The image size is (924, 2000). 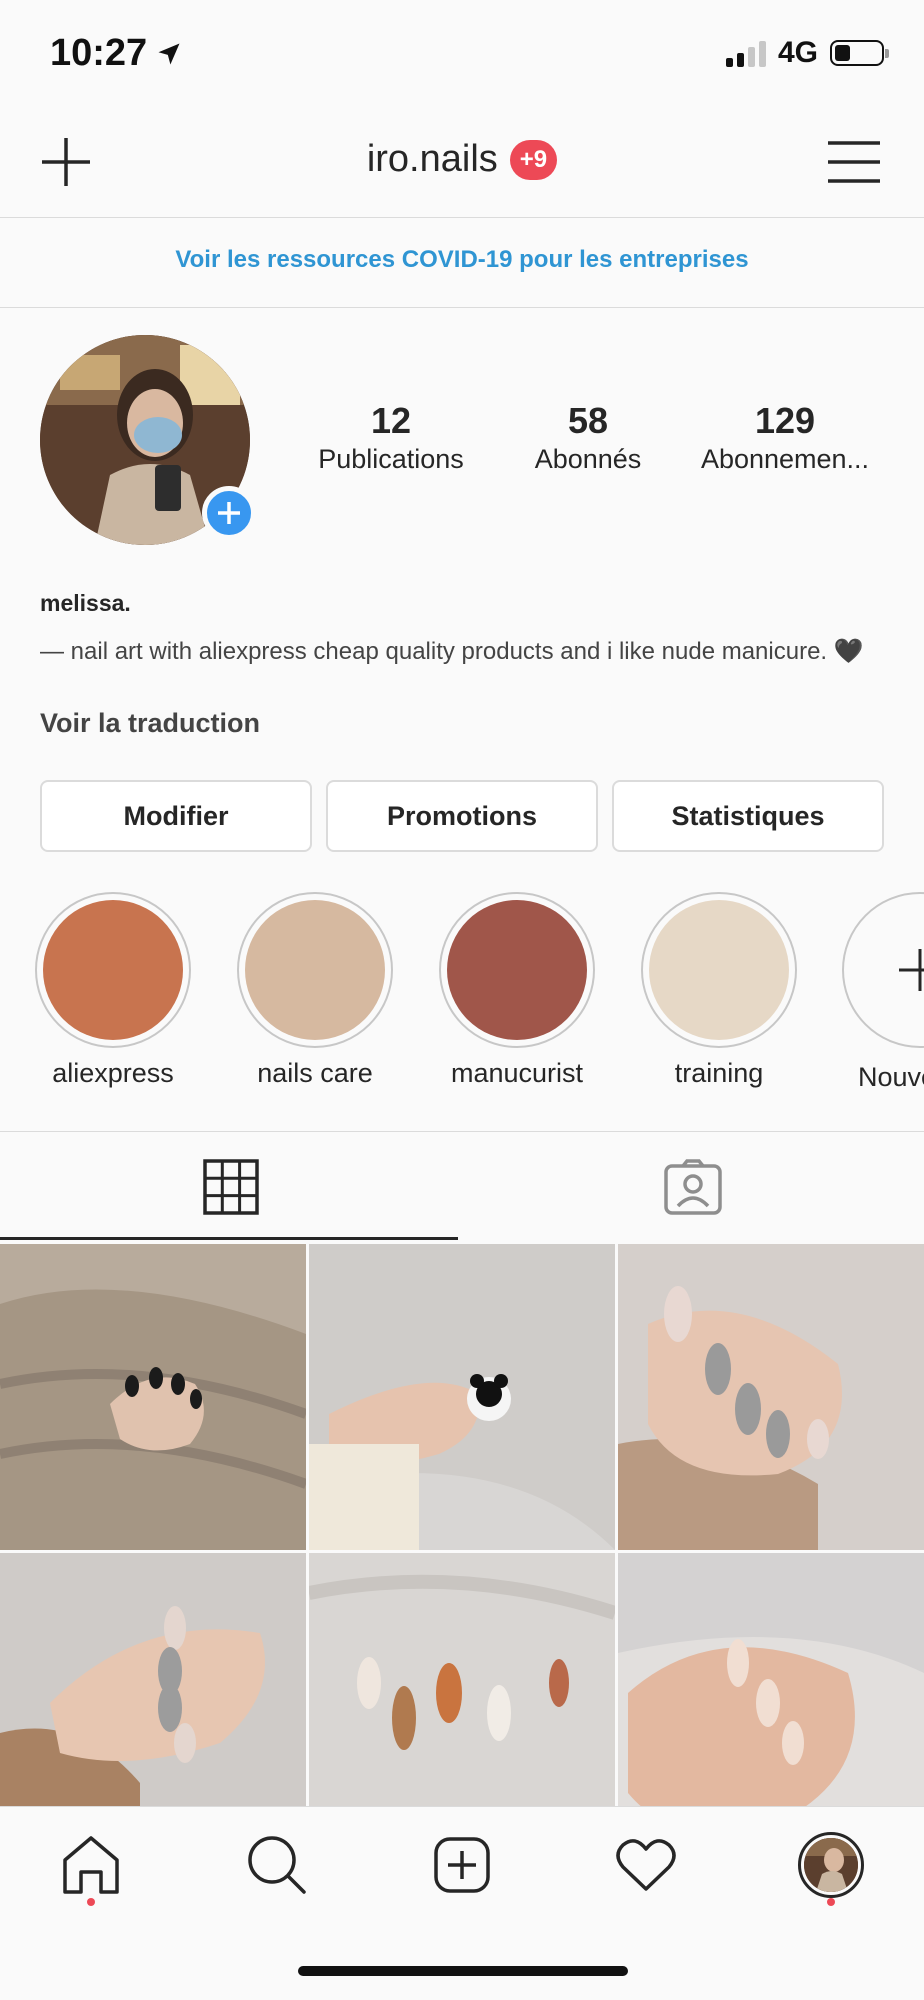 What do you see at coordinates (432, 159) in the screenshot?
I see `username: iro.nails` at bounding box center [432, 159].